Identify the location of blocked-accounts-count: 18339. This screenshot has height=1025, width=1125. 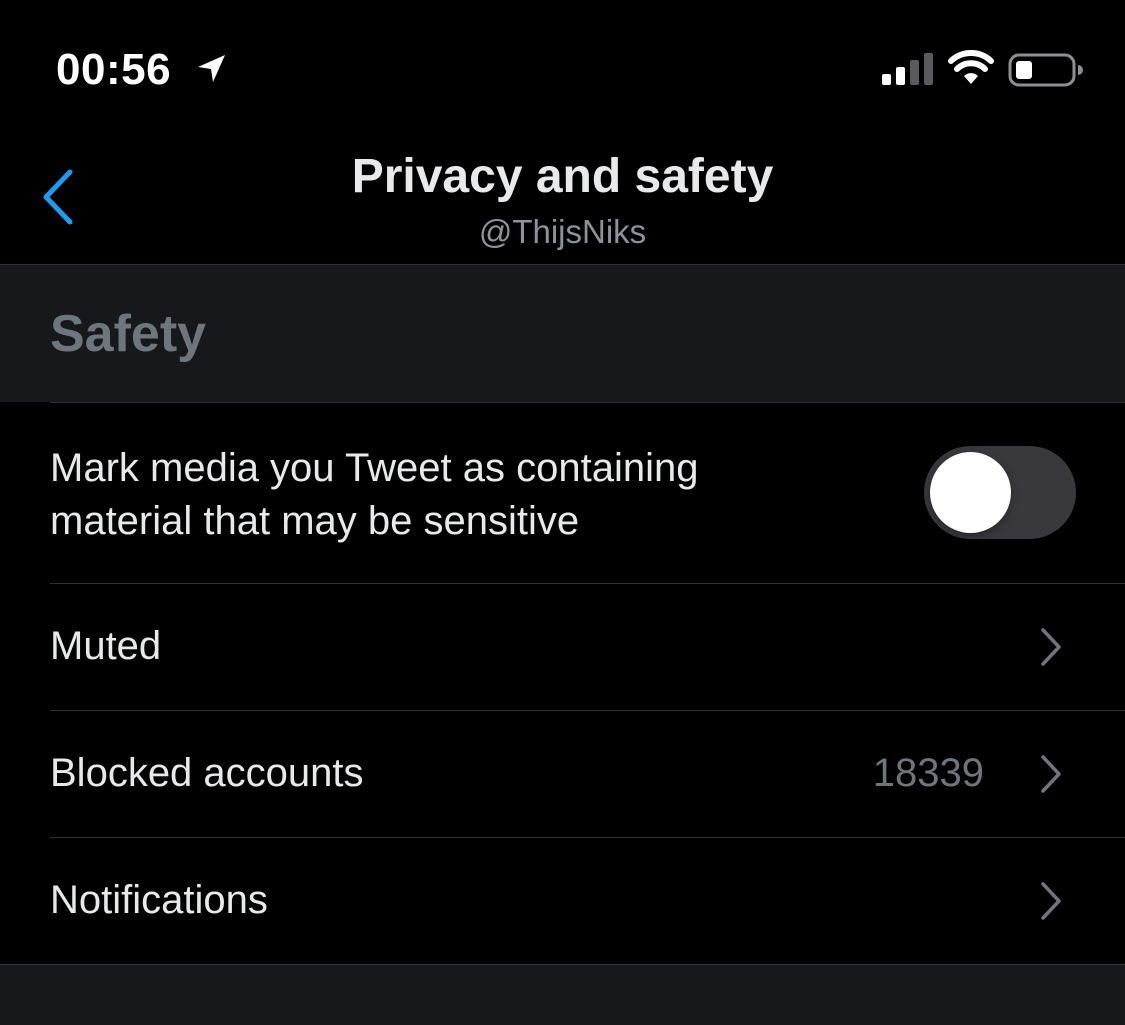
(928, 773).